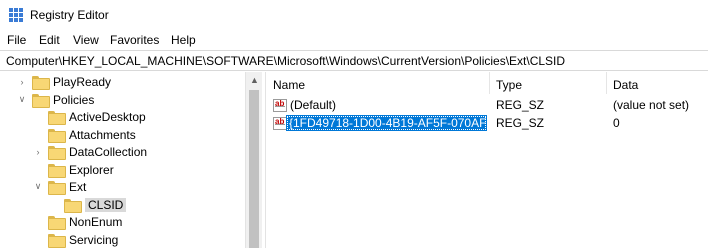 This screenshot has width=708, height=248. What do you see at coordinates (354, 15) in the screenshot?
I see `title-bar: Registry Editor` at bounding box center [354, 15].